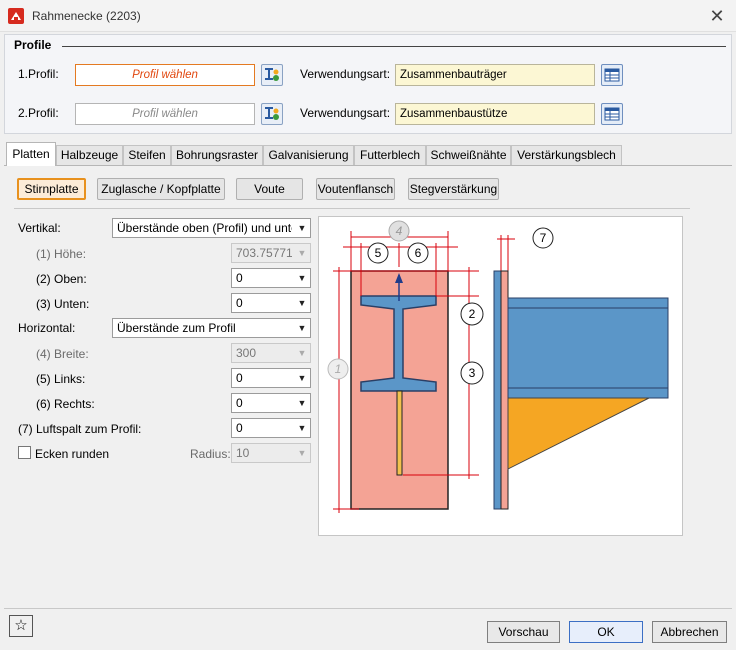 The width and height of the screenshot is (736, 650). What do you see at coordinates (271, 303) in the screenshot?
I see `bottom-field: 0 ▼` at bounding box center [271, 303].